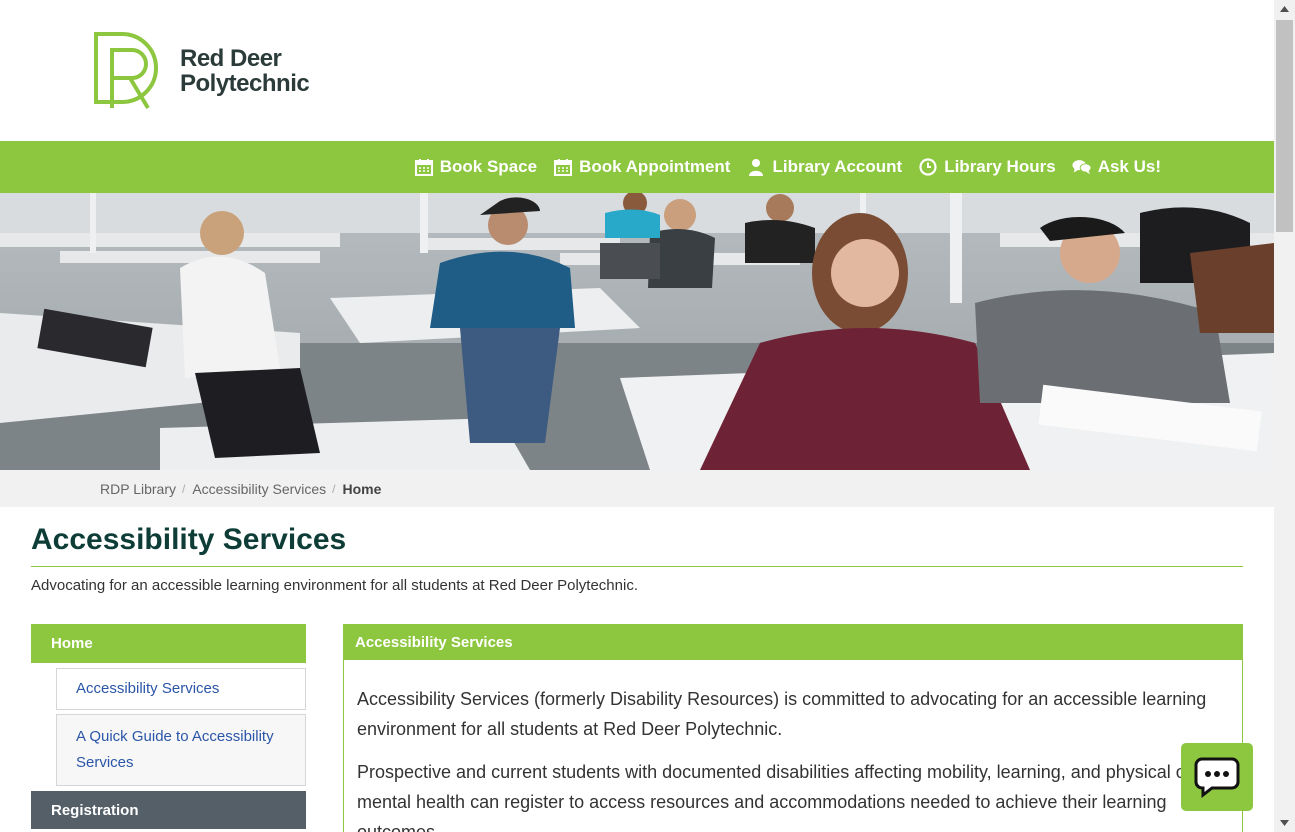 This screenshot has width=1295, height=832. I want to click on logo-line-1: Red Deer, so click(231, 58).